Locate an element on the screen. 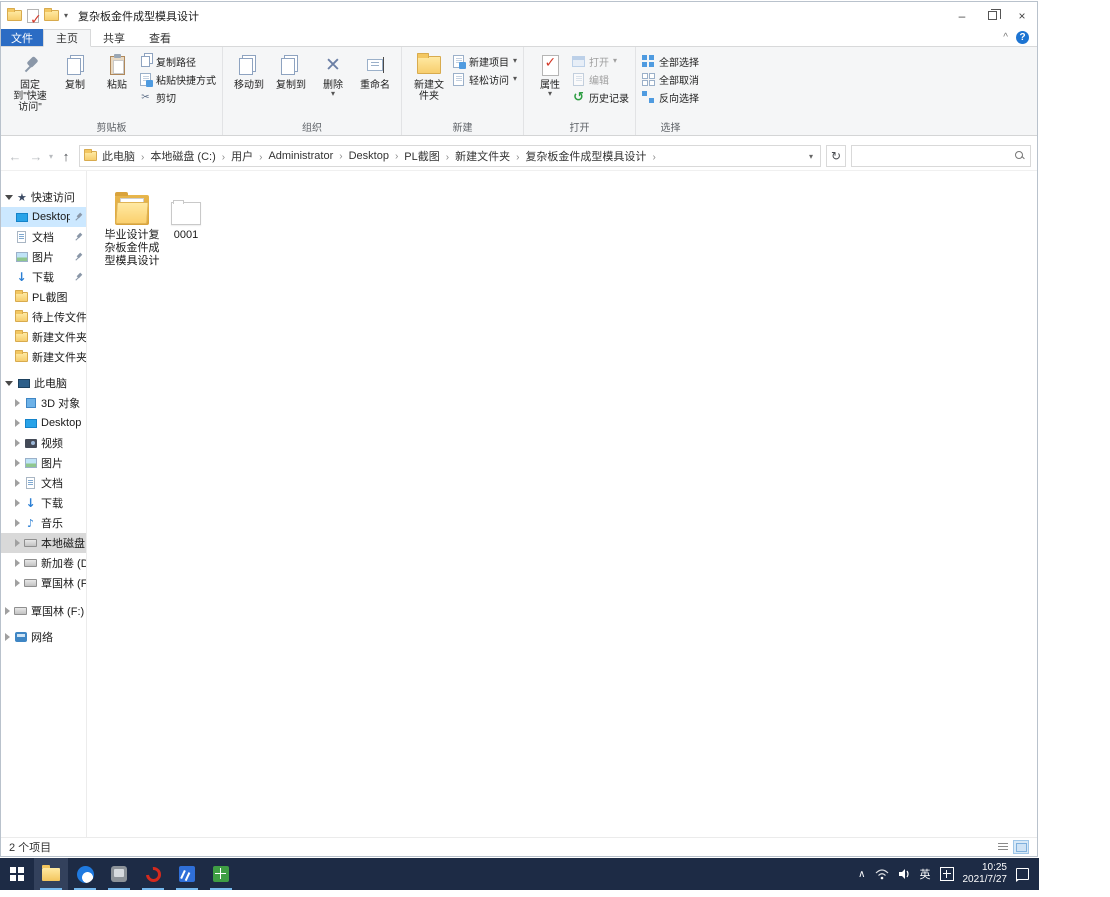 This screenshot has width=1110, height=897. breadcrumb-this-pc: 此电脑 is located at coordinates (123, 156).